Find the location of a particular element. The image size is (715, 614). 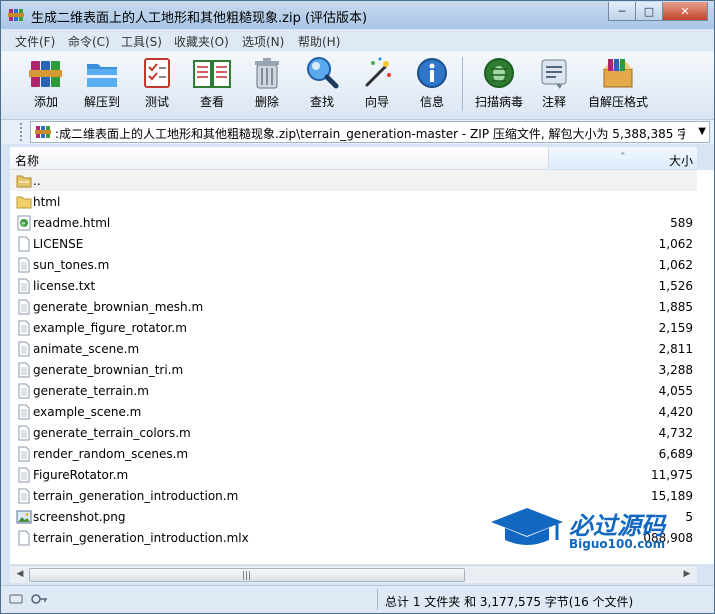

graduation-cap-icon is located at coordinates (527, 526).